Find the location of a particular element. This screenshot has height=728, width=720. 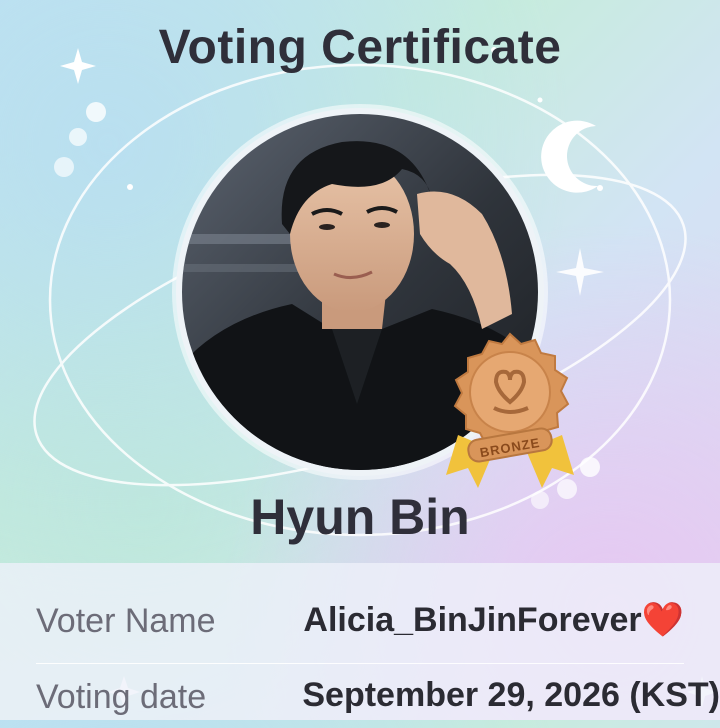

bronze-badge: BRONZE is located at coordinates (510, 410).